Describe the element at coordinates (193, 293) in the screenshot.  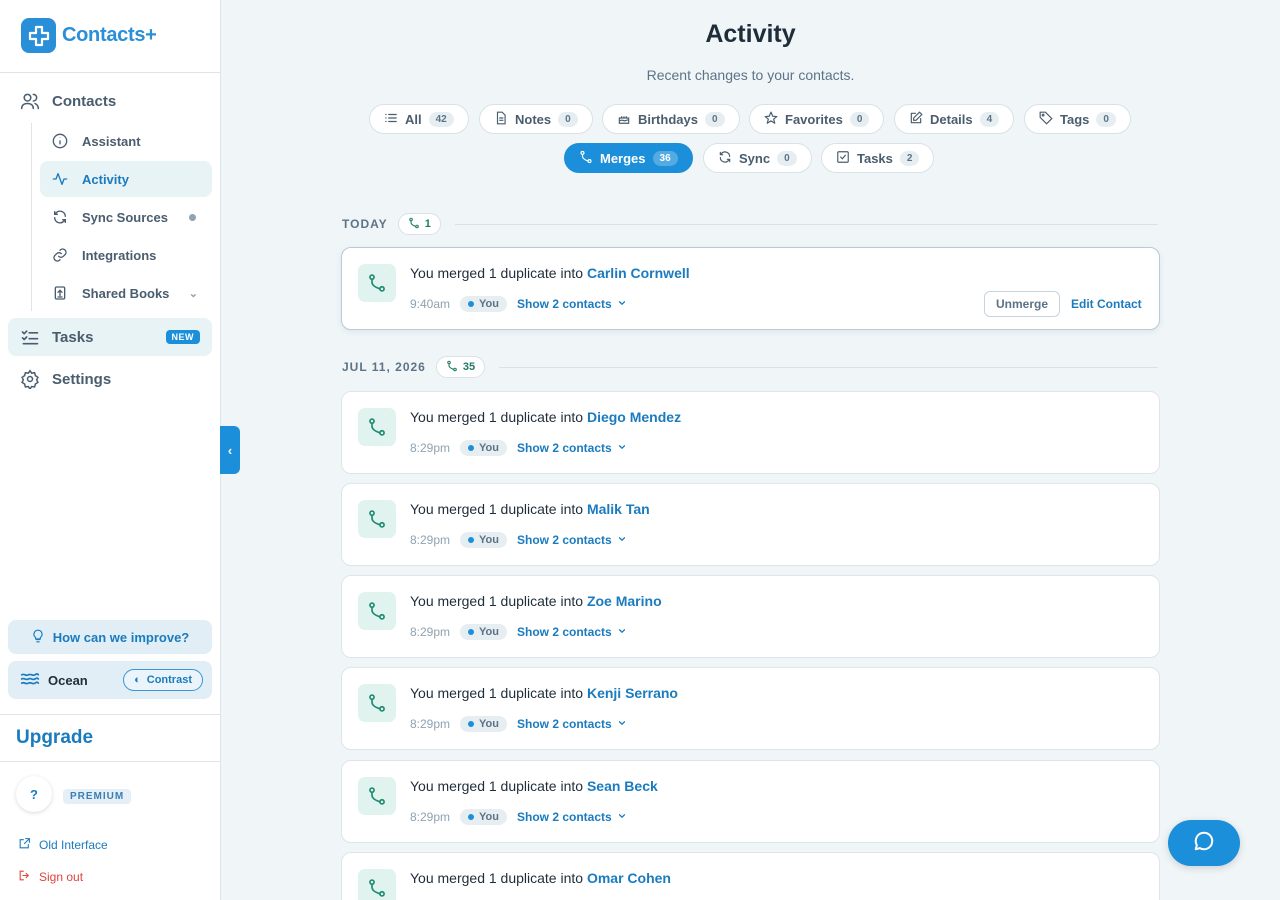
I see `chevron-down-icon: ⌄` at that location.